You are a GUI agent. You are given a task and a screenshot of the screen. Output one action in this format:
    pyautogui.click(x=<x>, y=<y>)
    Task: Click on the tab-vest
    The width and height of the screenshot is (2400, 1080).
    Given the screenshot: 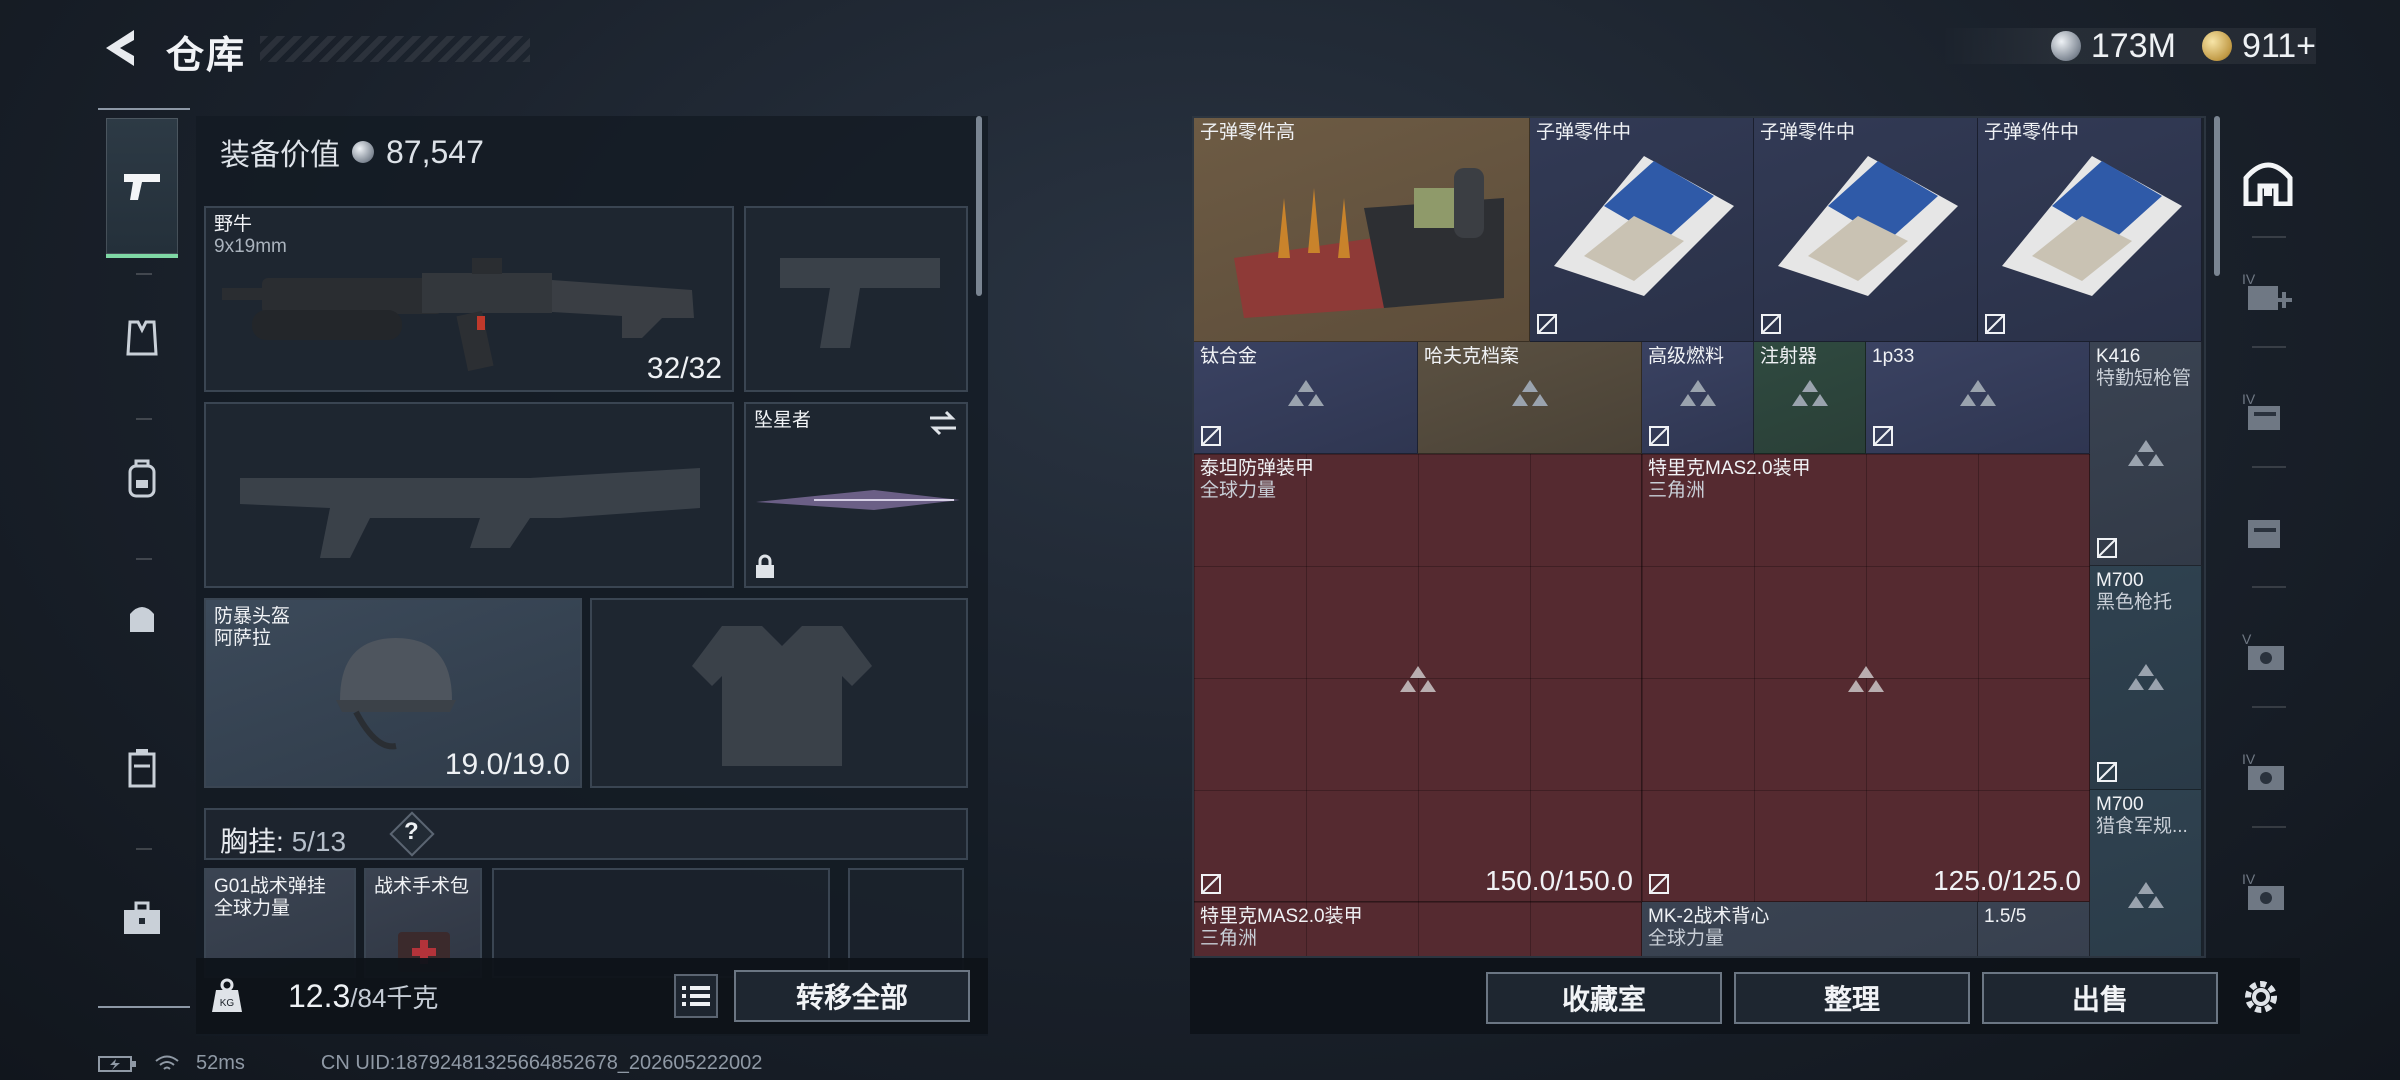 What is the action you would take?
    pyautogui.click(x=142, y=338)
    